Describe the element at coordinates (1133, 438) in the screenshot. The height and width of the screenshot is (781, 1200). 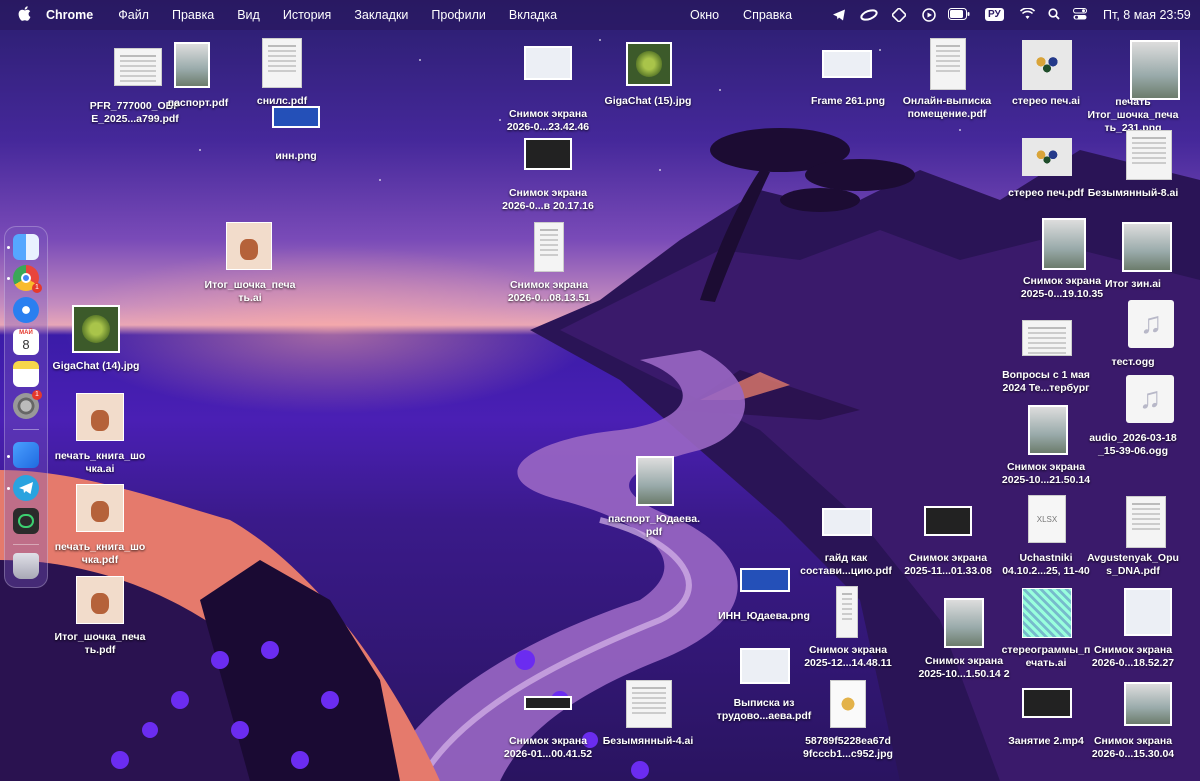
I see `file-name-line: audio_2026-03-18` at that location.